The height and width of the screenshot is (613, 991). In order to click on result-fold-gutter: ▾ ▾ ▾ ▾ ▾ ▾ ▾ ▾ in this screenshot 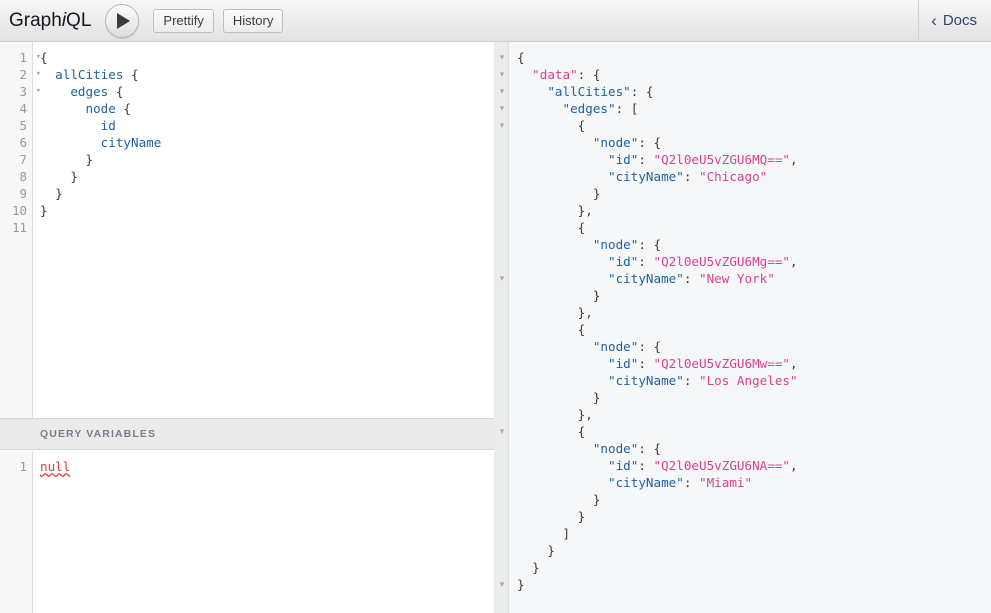, I will do `click(501, 327)`.